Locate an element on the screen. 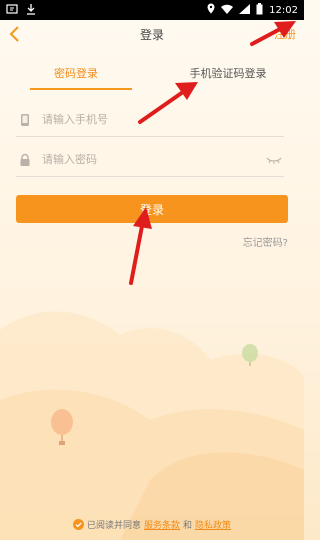 The width and height of the screenshot is (320, 540). login-button: 登录 is located at coordinates (152, 209).